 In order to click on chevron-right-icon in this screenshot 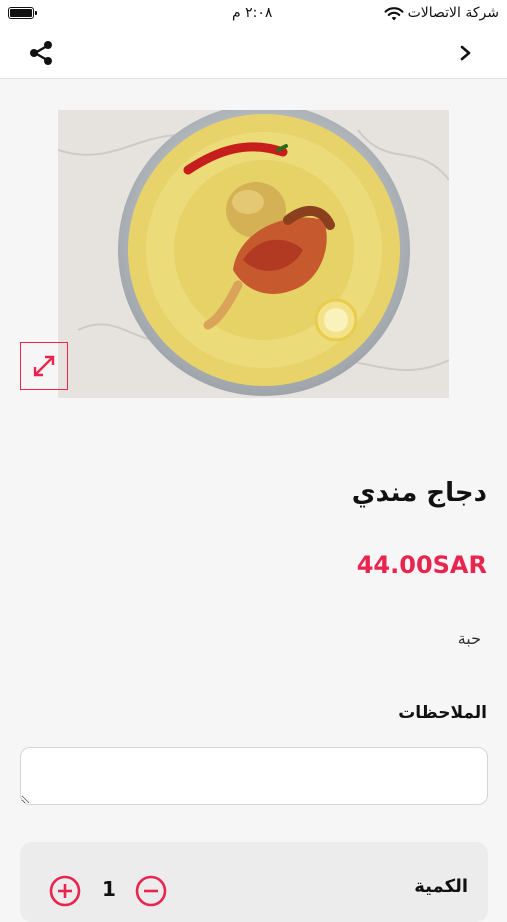, I will do `click(466, 53)`.